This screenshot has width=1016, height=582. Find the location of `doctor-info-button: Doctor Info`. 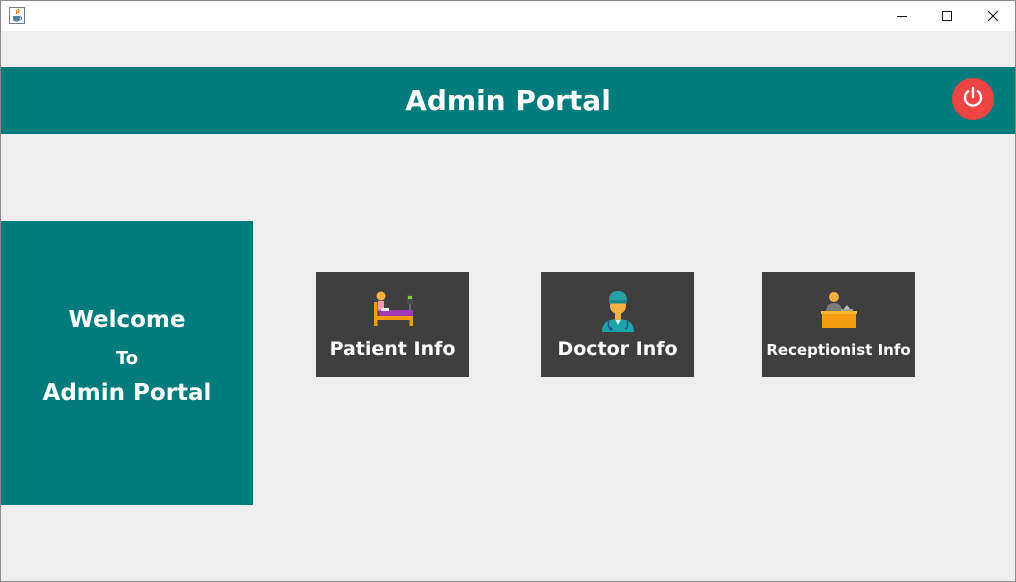

doctor-info-button: Doctor Info is located at coordinates (617, 324).